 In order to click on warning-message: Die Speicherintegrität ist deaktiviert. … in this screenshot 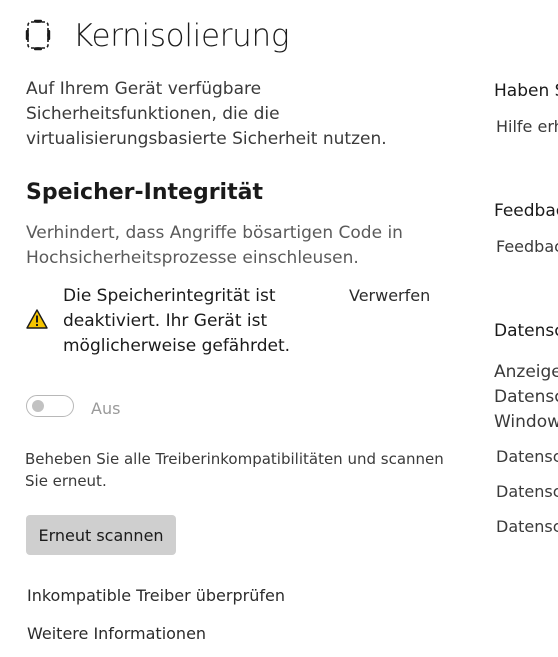, I will do `click(177, 321)`.